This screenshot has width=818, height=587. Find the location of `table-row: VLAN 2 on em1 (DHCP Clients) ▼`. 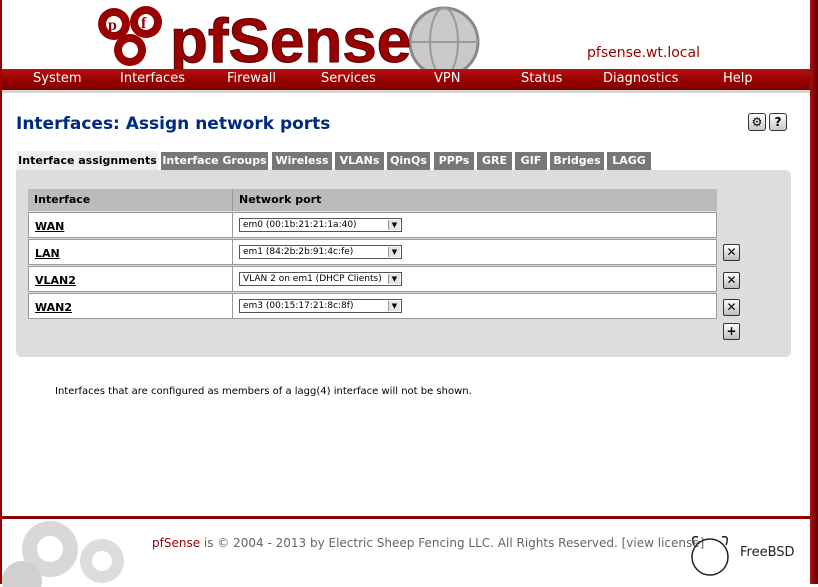

table-row: VLAN 2 on em1 (DHCP Clients) ▼ is located at coordinates (474, 279).